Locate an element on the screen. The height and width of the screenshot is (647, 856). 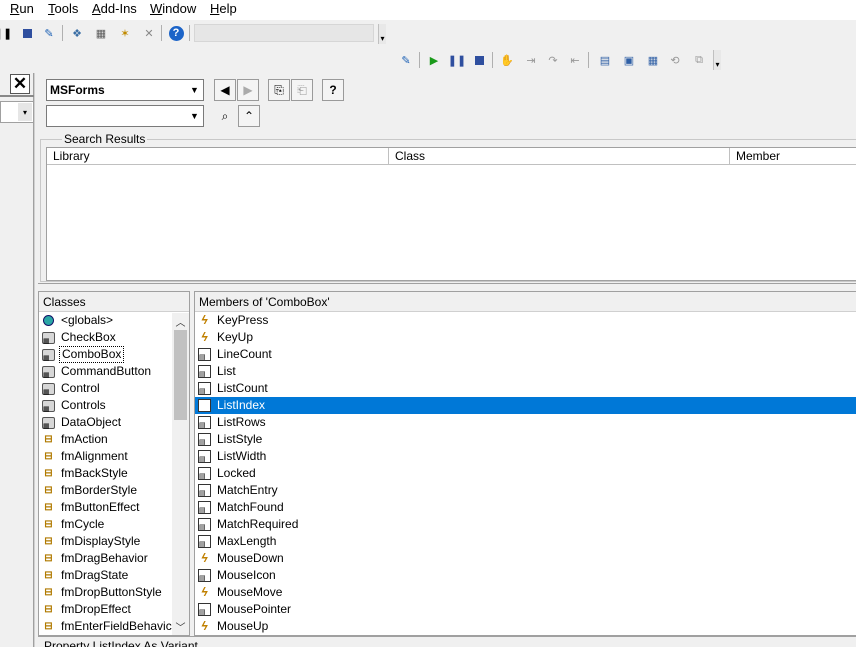
class-list-item: ⊟ fmEnterFieldBehavic is located at coordinates (105, 626).